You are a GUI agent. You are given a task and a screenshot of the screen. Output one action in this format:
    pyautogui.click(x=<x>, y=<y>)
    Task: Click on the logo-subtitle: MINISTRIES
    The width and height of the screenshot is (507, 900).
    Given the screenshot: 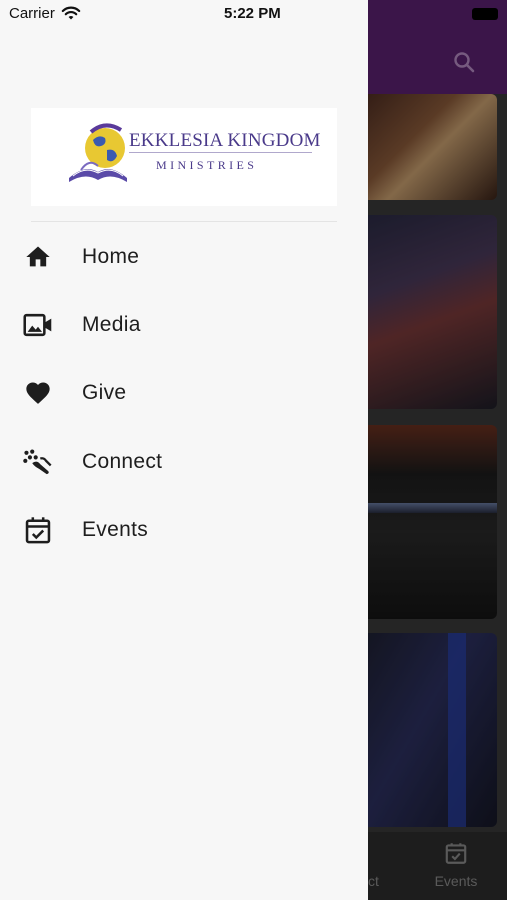 What is the action you would take?
    pyautogui.click(x=207, y=165)
    